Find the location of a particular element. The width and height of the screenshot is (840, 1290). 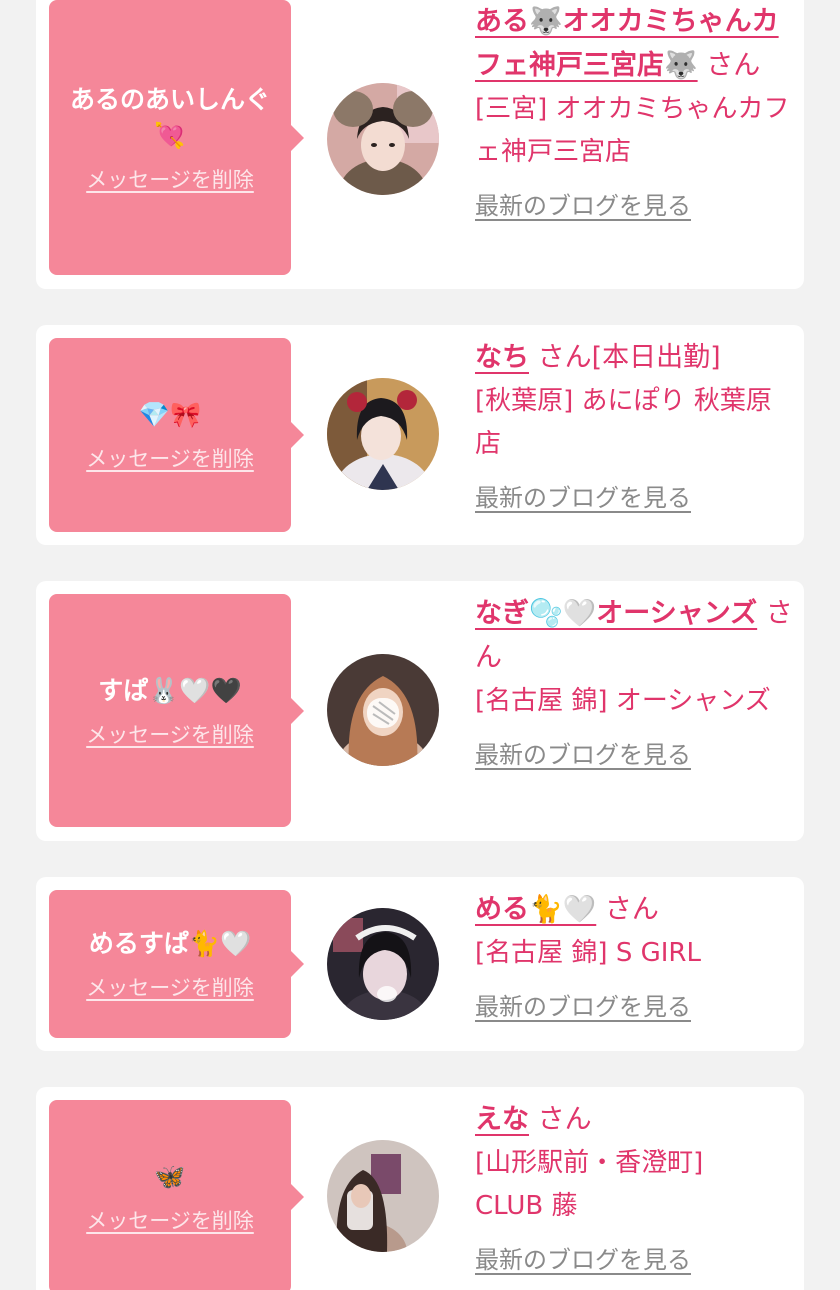

nickname: あるのあいしんぐ 💘 is located at coordinates (169, 117).